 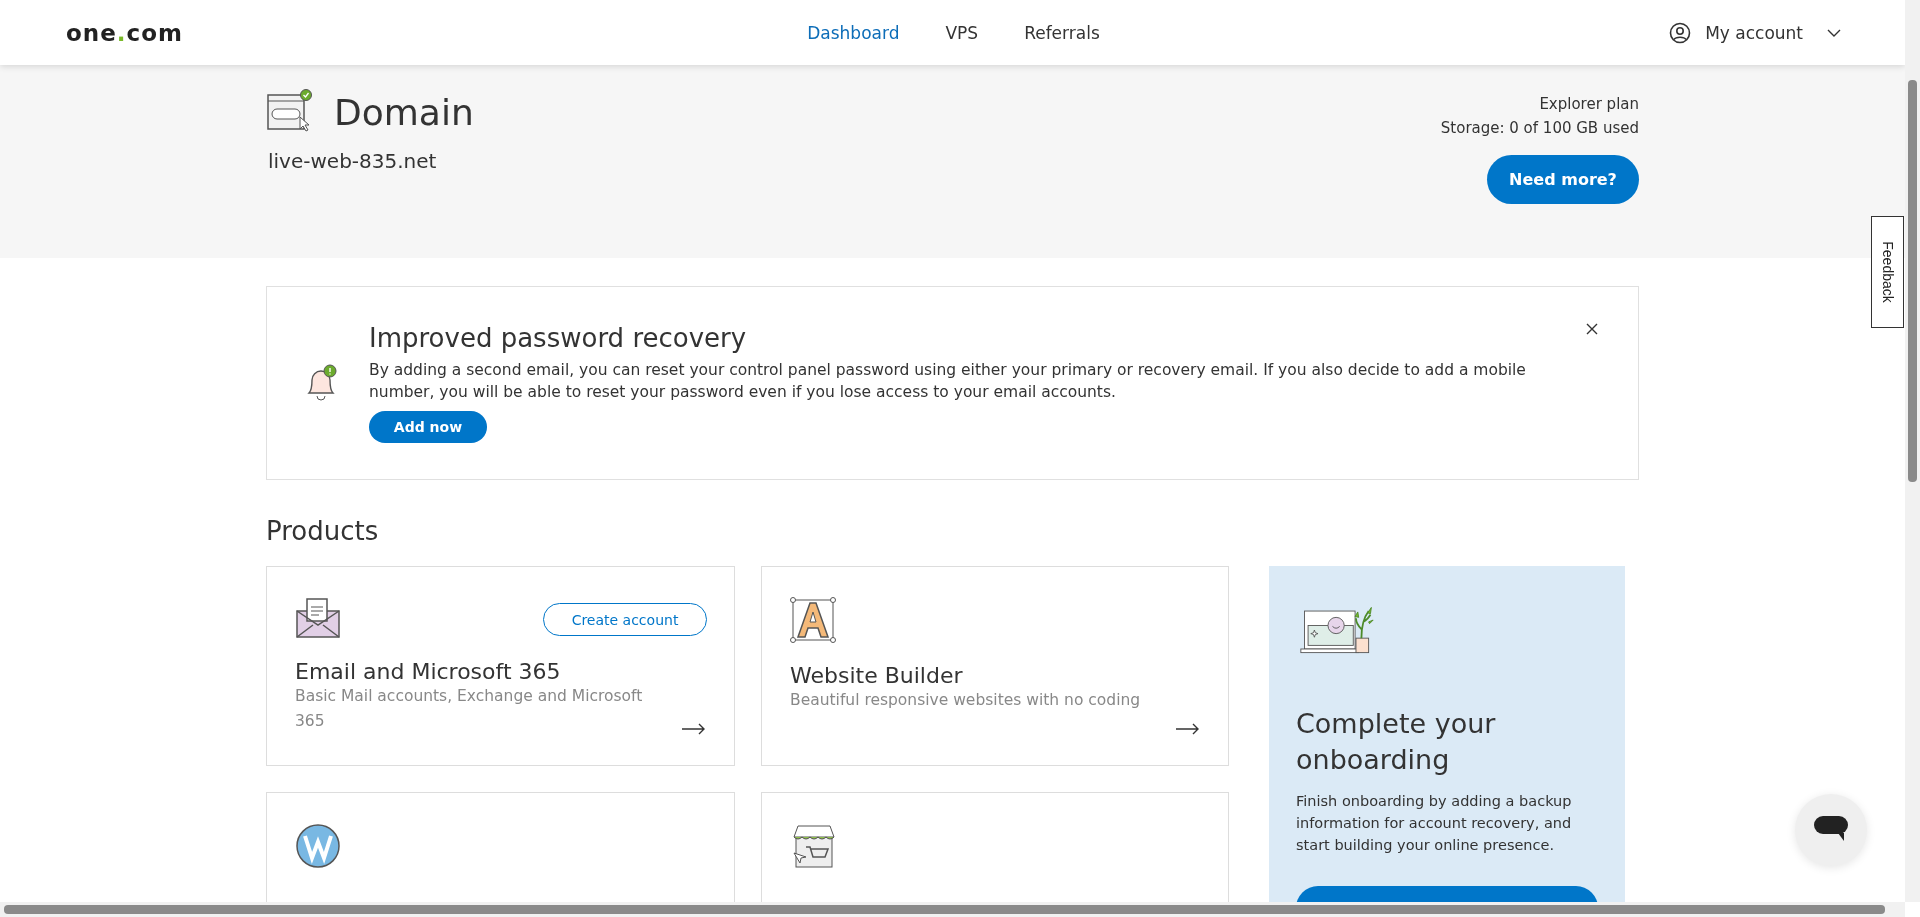 I want to click on page-title: Domain, so click(x=404, y=112).